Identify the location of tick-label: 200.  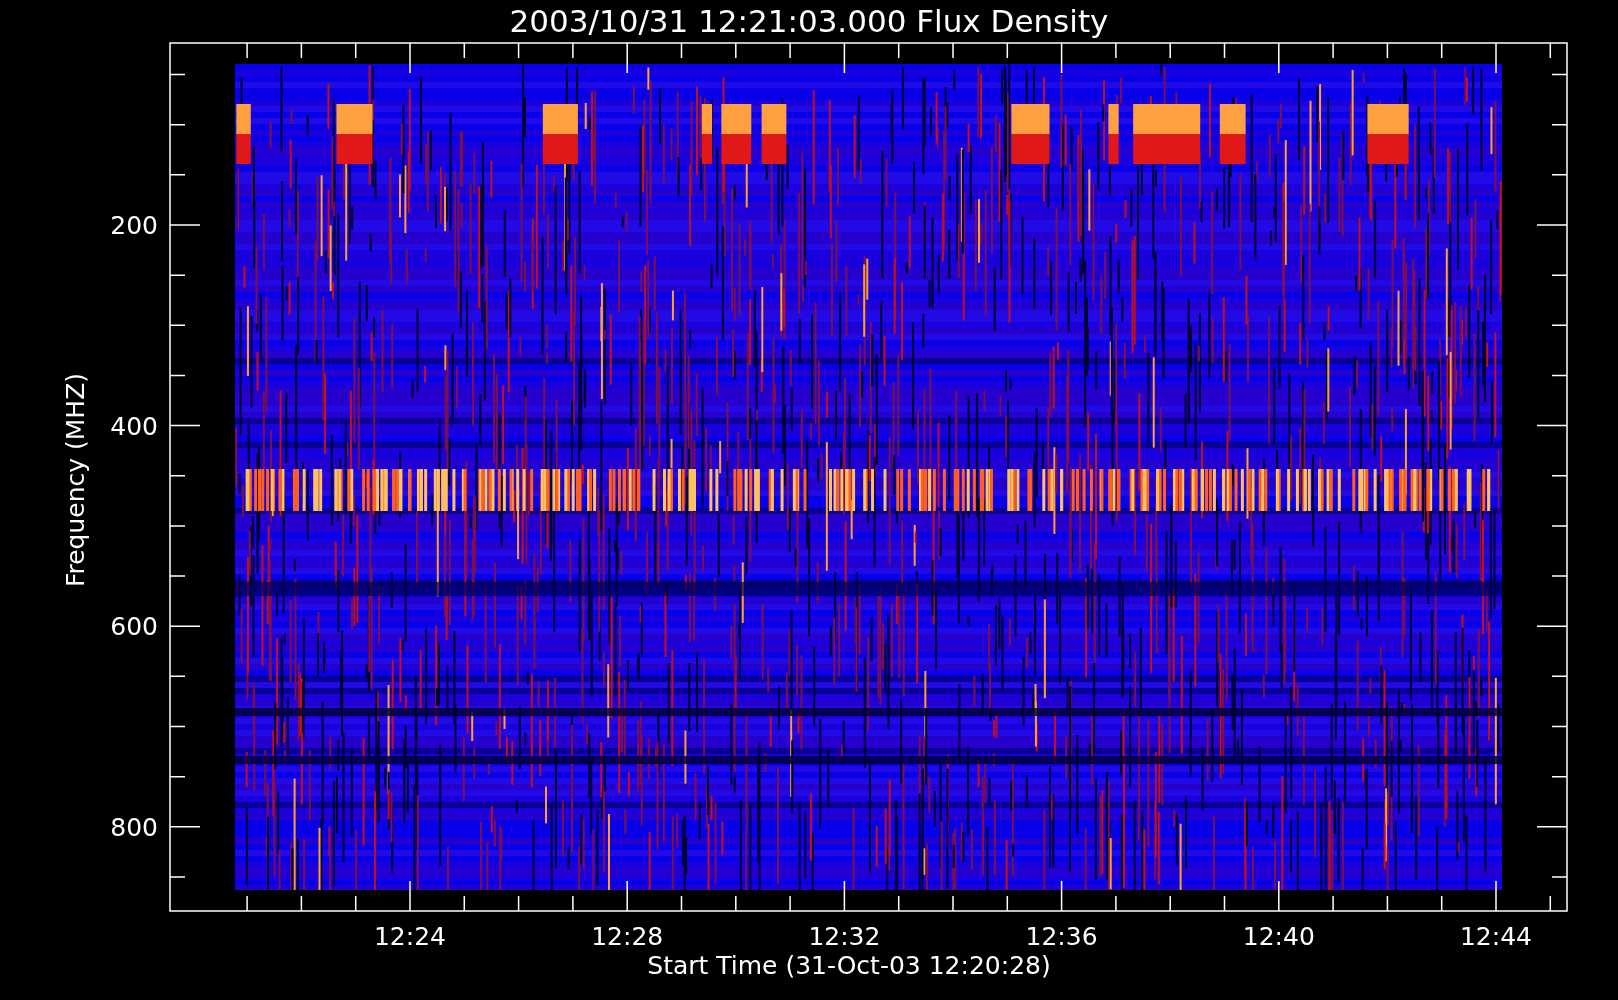
(134, 225).